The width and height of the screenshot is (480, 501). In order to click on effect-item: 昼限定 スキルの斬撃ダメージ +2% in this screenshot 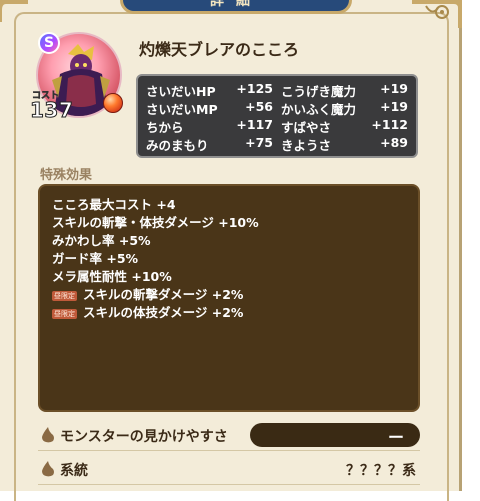, I will do `click(229, 295)`.